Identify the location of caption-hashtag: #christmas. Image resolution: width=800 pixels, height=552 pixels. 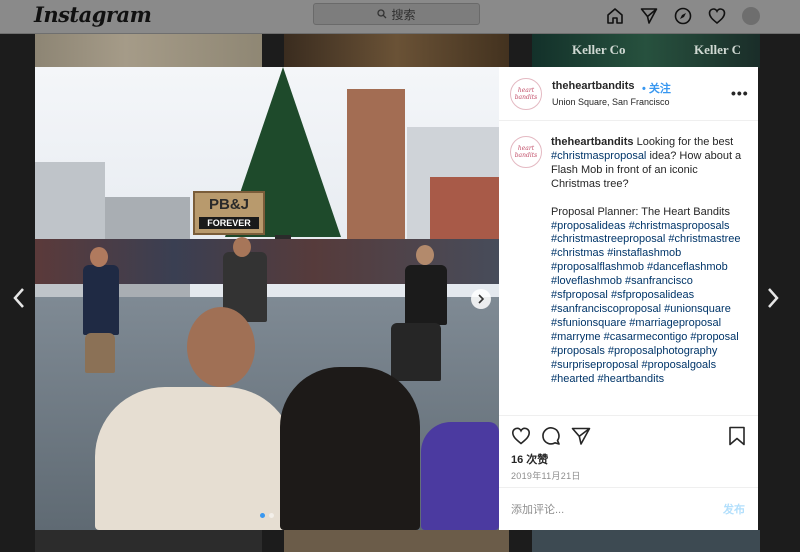
(577, 253).